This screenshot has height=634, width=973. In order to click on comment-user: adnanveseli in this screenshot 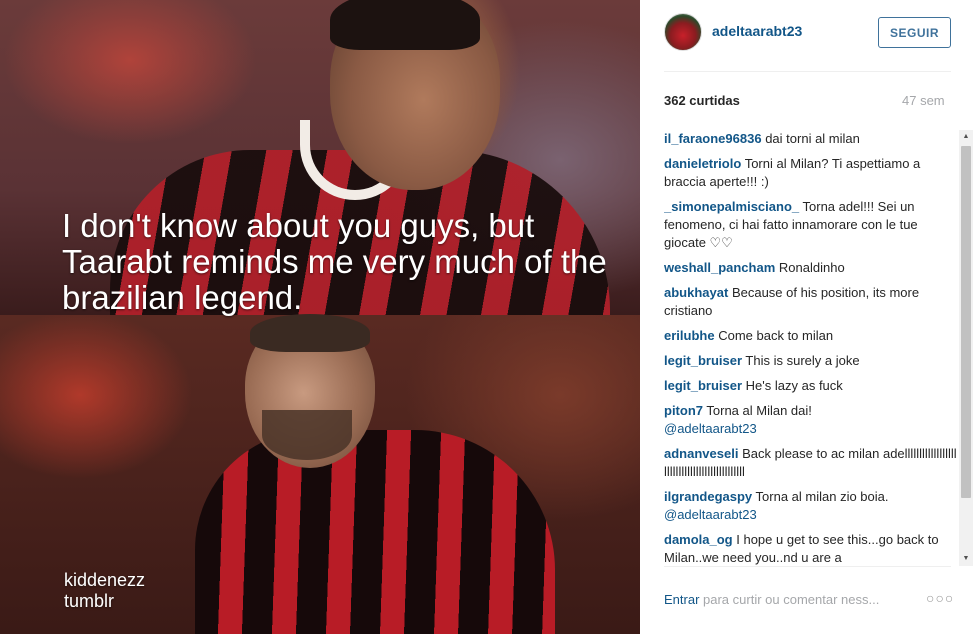, I will do `click(701, 453)`.